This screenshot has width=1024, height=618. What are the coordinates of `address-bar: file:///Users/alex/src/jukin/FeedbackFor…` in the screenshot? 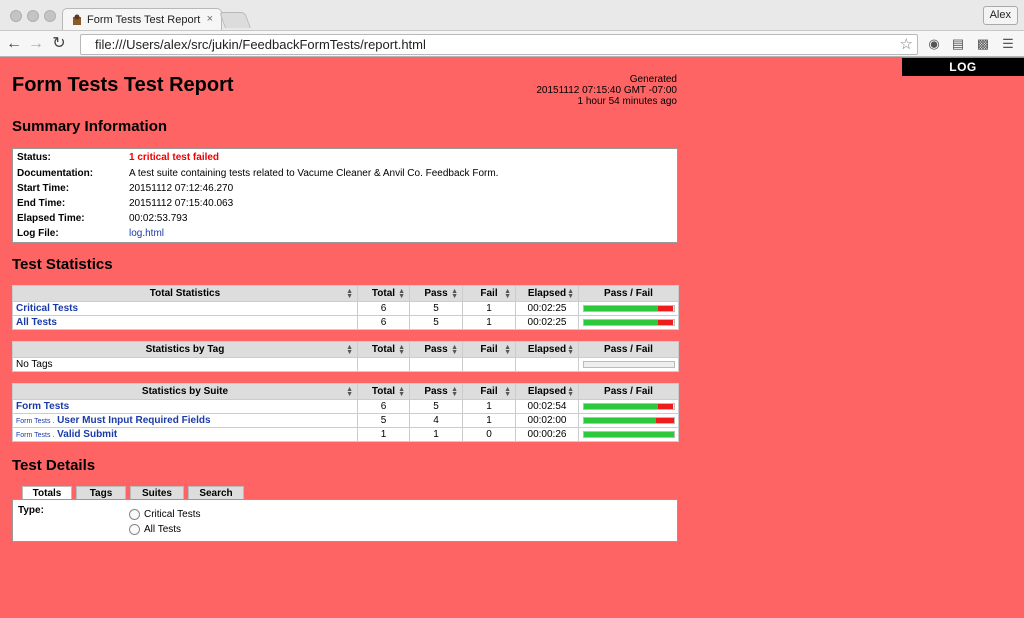 It's located at (499, 44).